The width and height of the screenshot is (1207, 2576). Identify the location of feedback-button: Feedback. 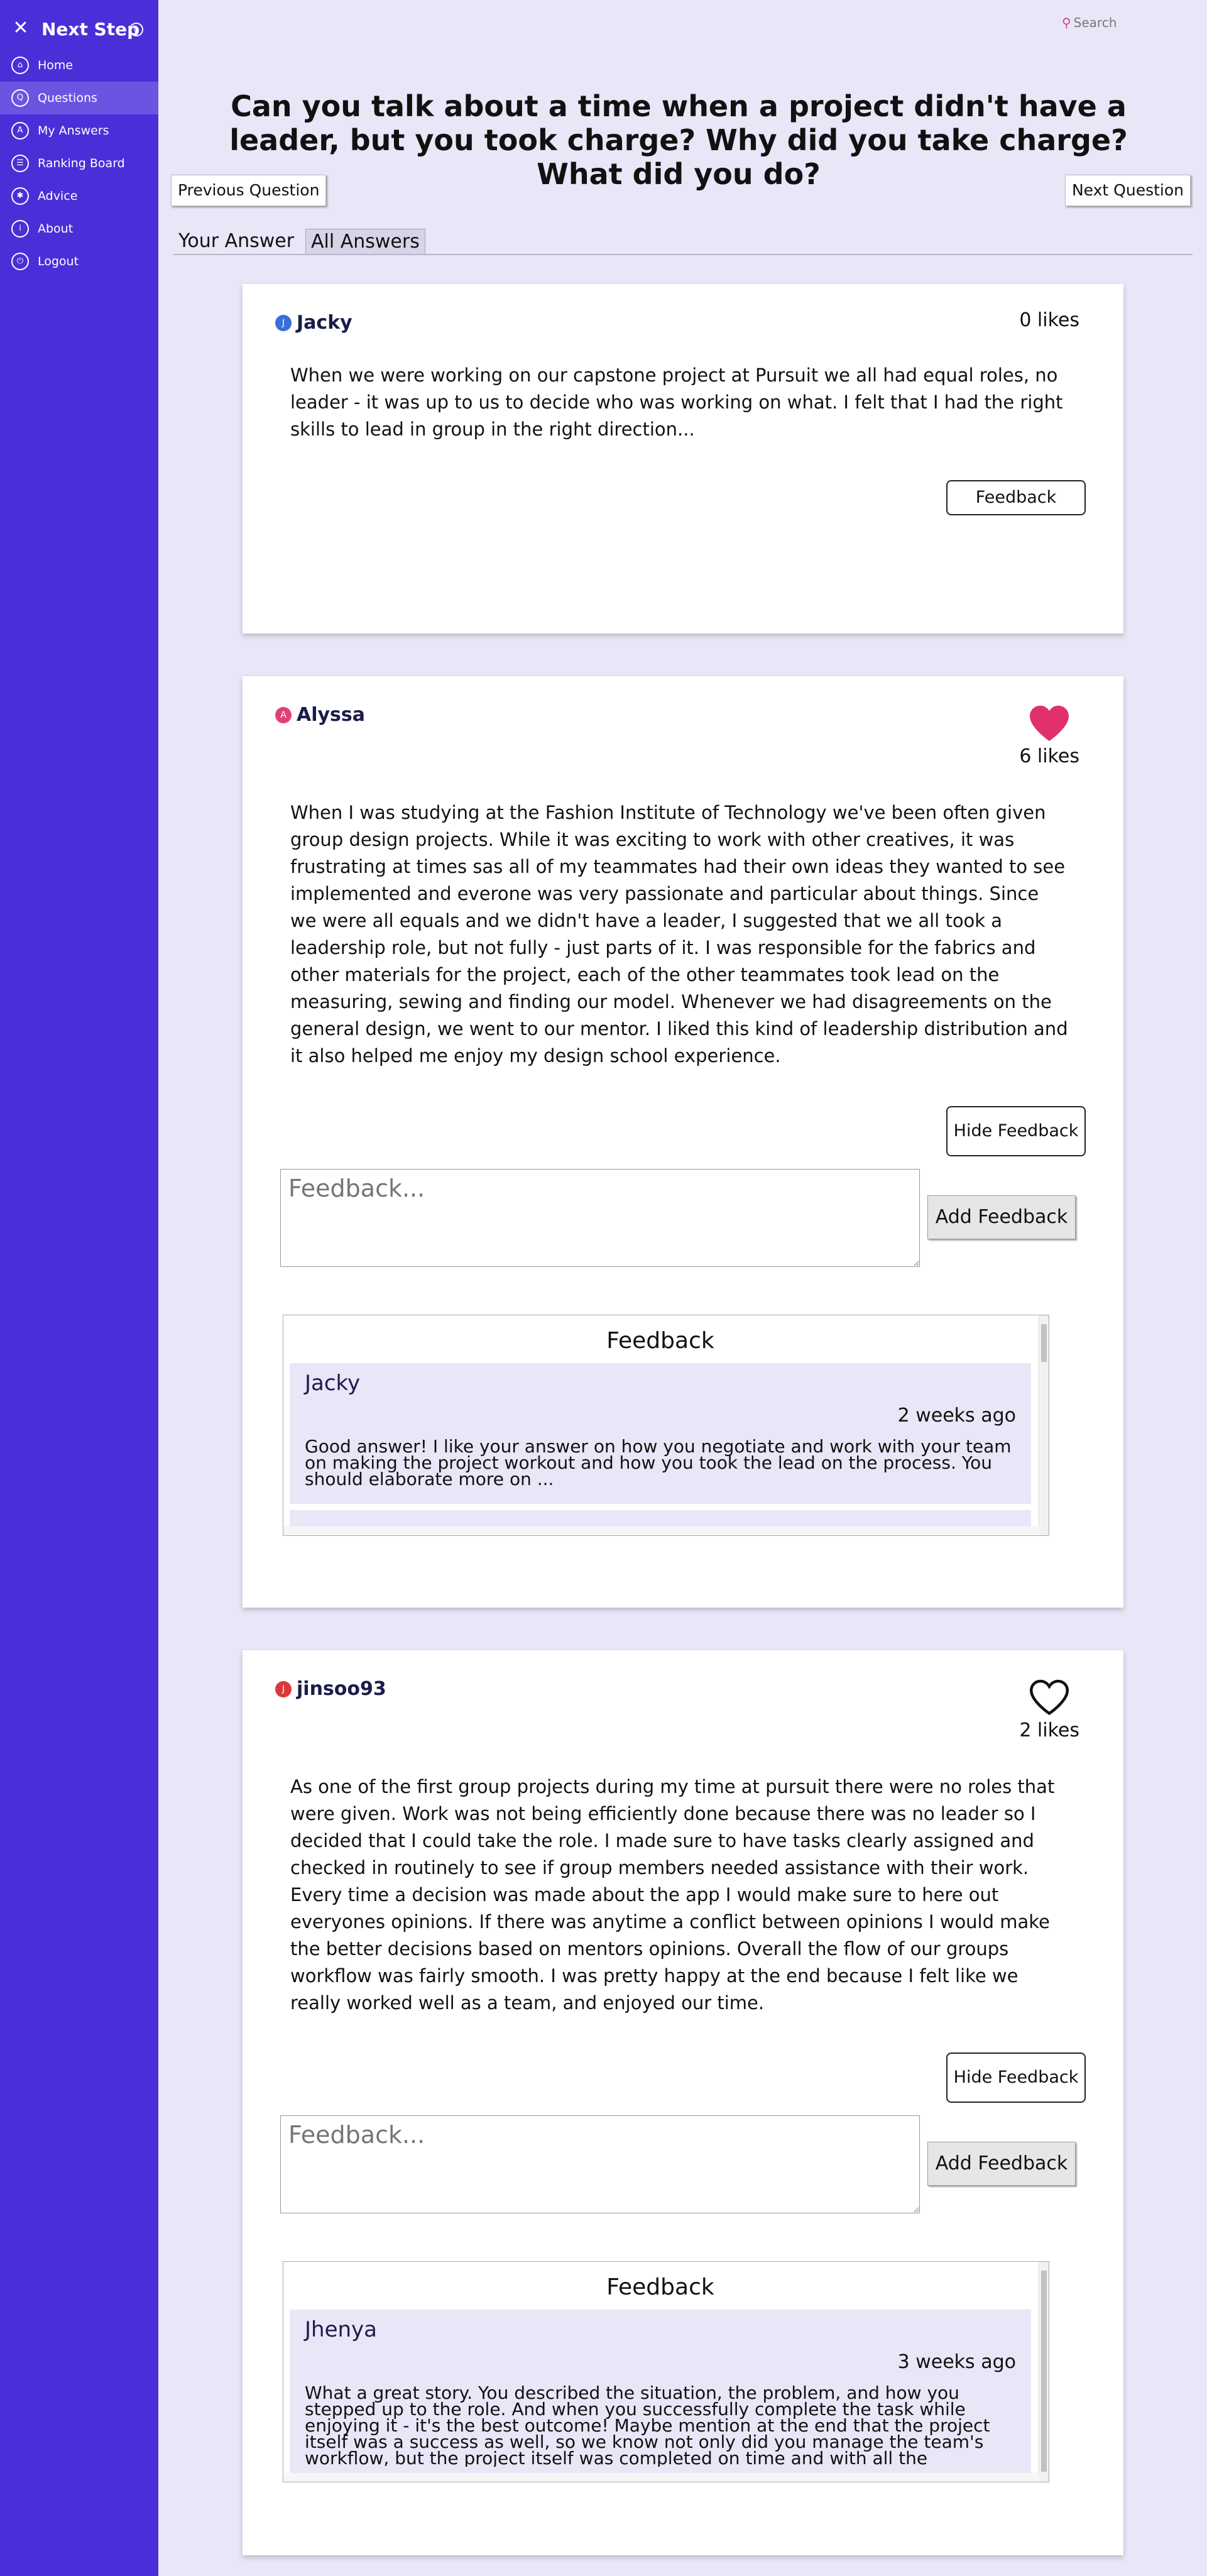
(1016, 497).